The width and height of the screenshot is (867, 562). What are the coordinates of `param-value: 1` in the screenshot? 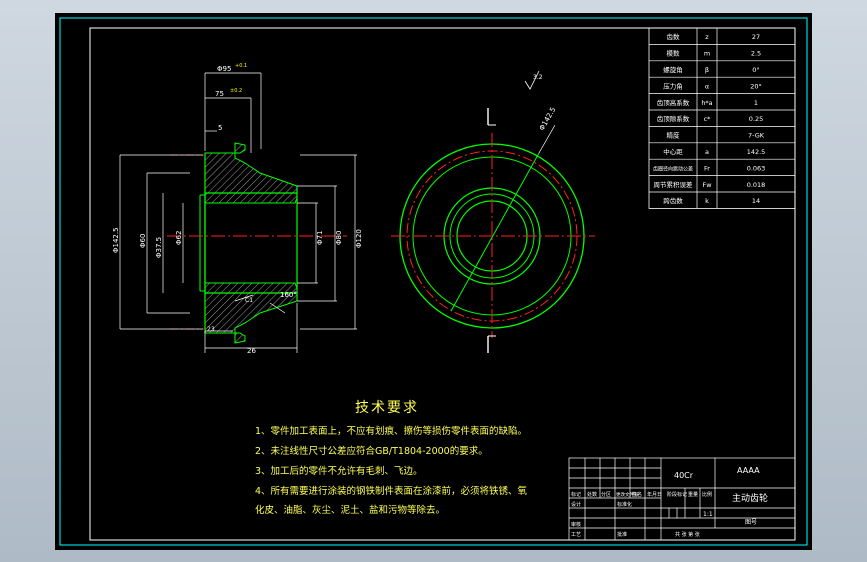 It's located at (756, 103).